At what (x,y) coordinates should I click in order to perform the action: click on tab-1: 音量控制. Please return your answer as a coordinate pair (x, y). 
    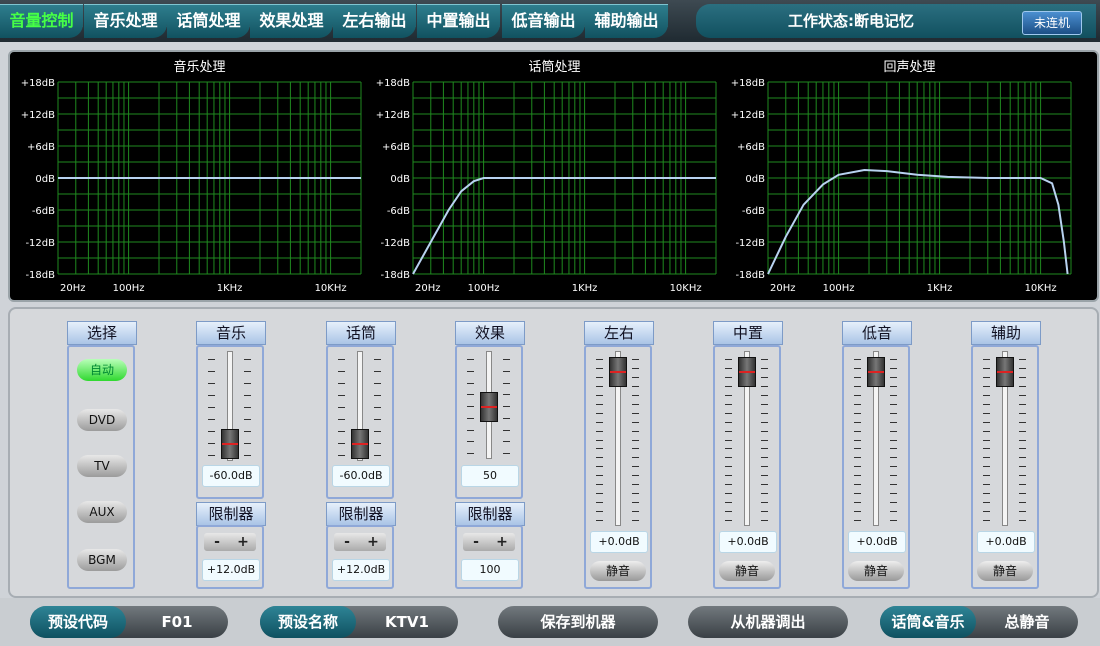
    Looking at the image, I should click on (41, 21).